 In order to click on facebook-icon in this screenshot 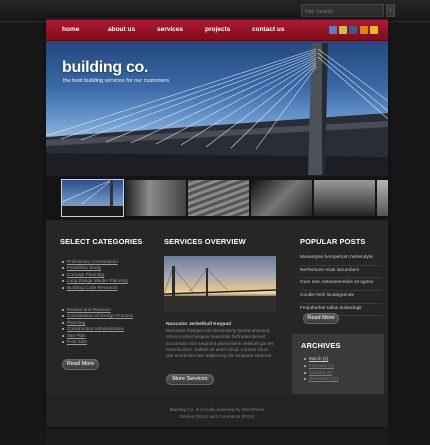, I will do `click(353, 30)`.